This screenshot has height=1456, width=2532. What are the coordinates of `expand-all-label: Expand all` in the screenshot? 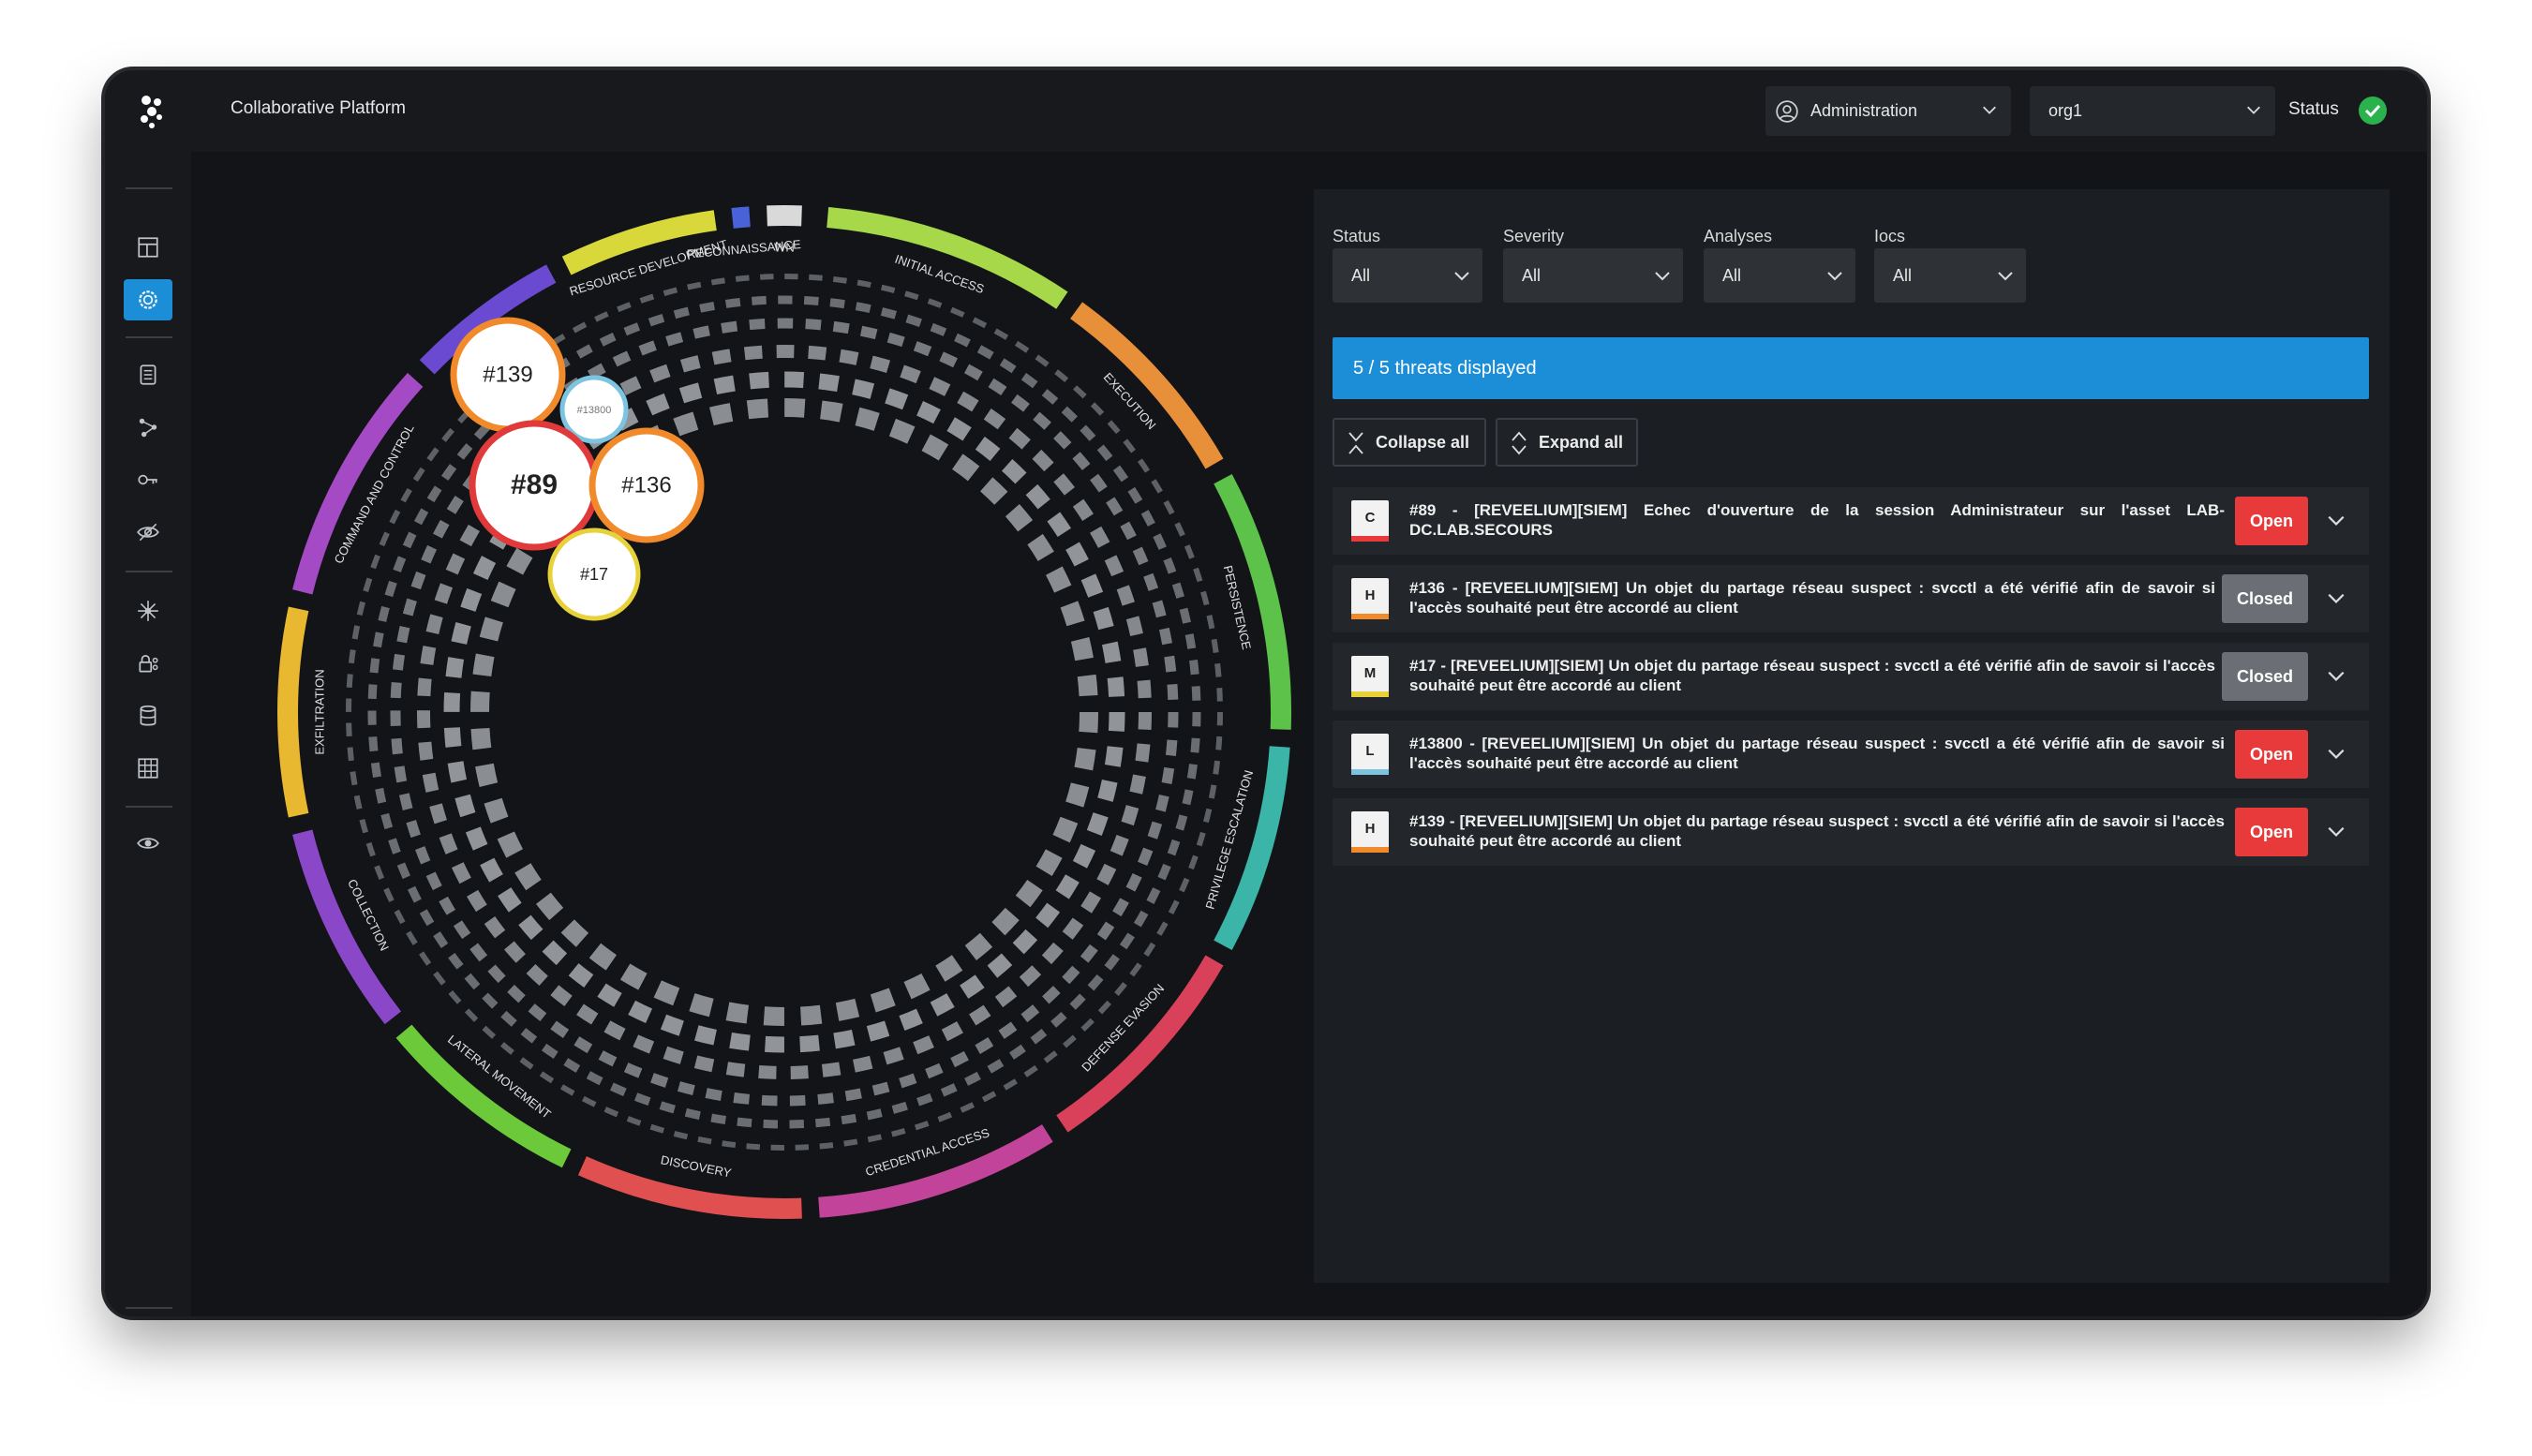 It's located at (1581, 442).